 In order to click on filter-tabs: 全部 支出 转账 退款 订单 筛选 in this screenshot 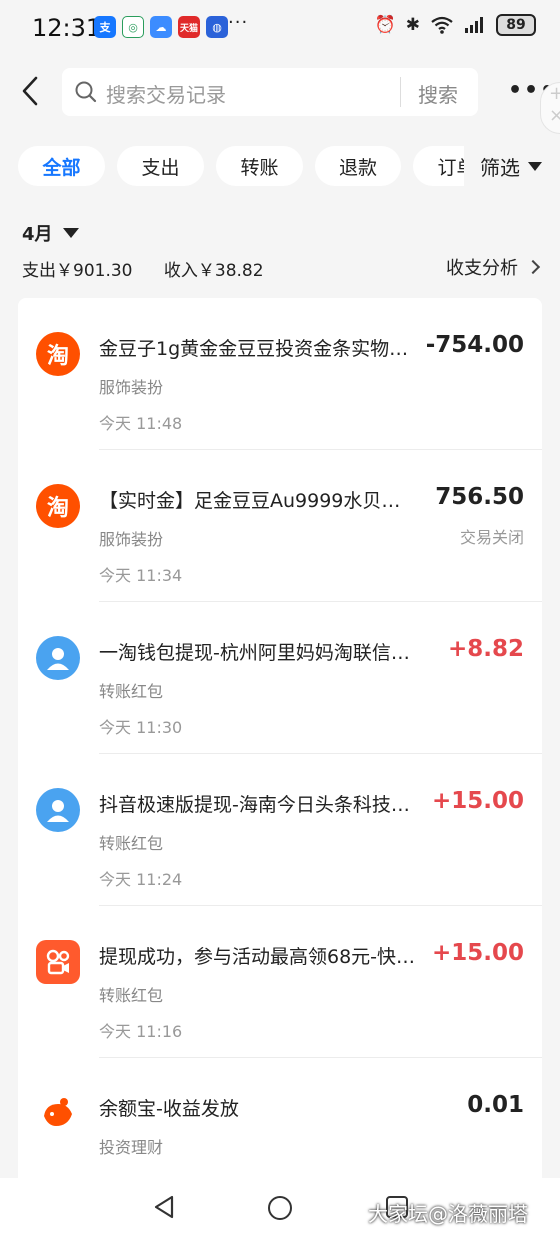, I will do `click(289, 166)`.